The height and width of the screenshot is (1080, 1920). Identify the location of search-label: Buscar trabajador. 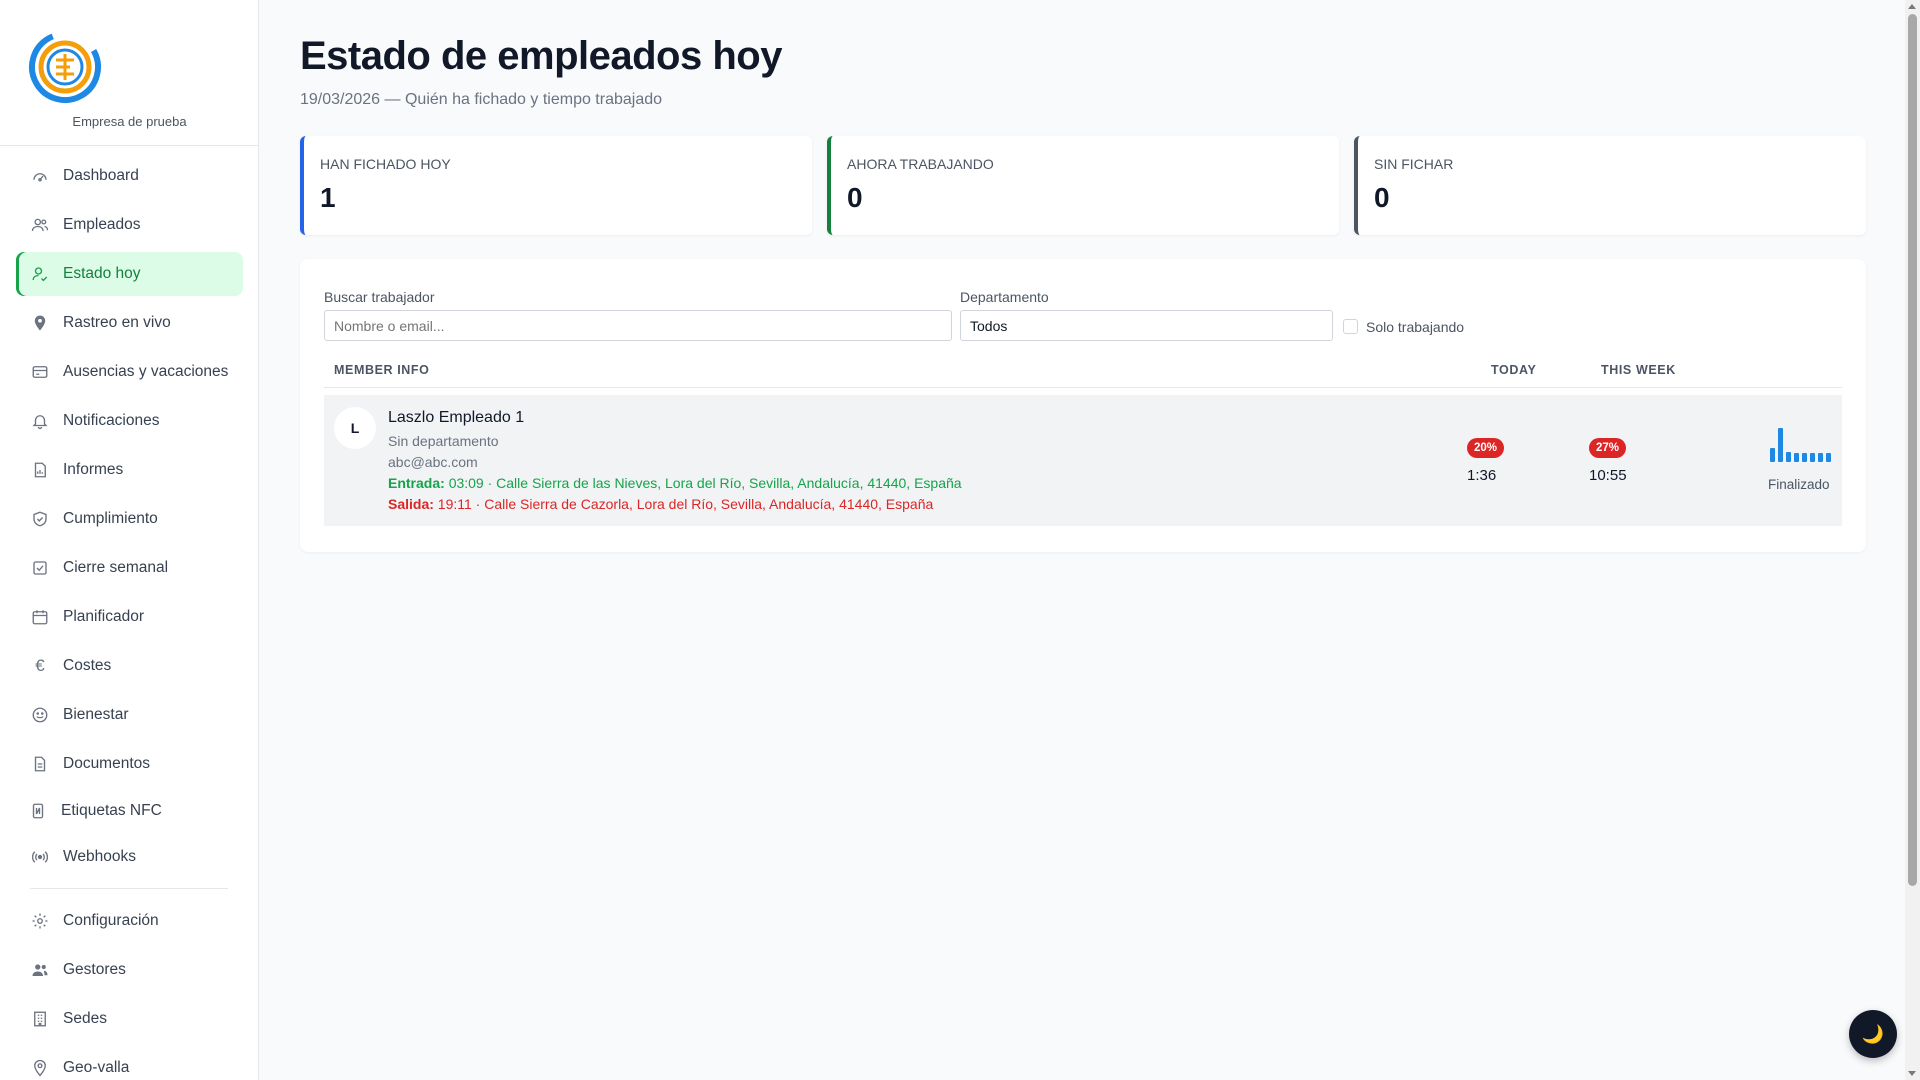
(379, 297).